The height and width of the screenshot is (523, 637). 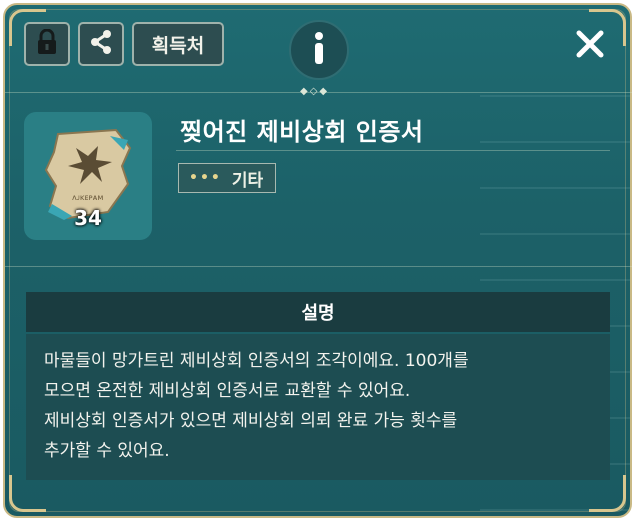 What do you see at coordinates (251, 421) in the screenshot?
I see `description-line: 제비상회 인증서가 있으면 제비상회 의뢰 완료 가능 횟수를` at bounding box center [251, 421].